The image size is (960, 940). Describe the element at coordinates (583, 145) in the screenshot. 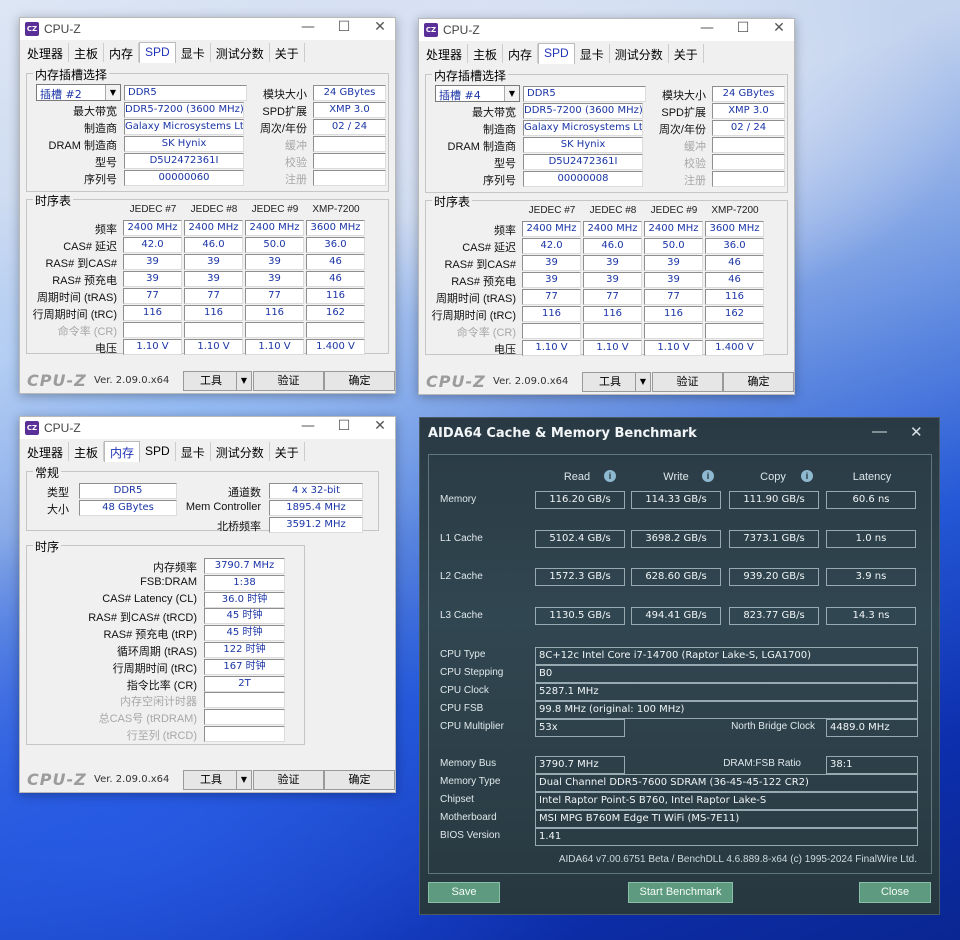

I see `dram-mfr-value: SK Hynix` at that location.